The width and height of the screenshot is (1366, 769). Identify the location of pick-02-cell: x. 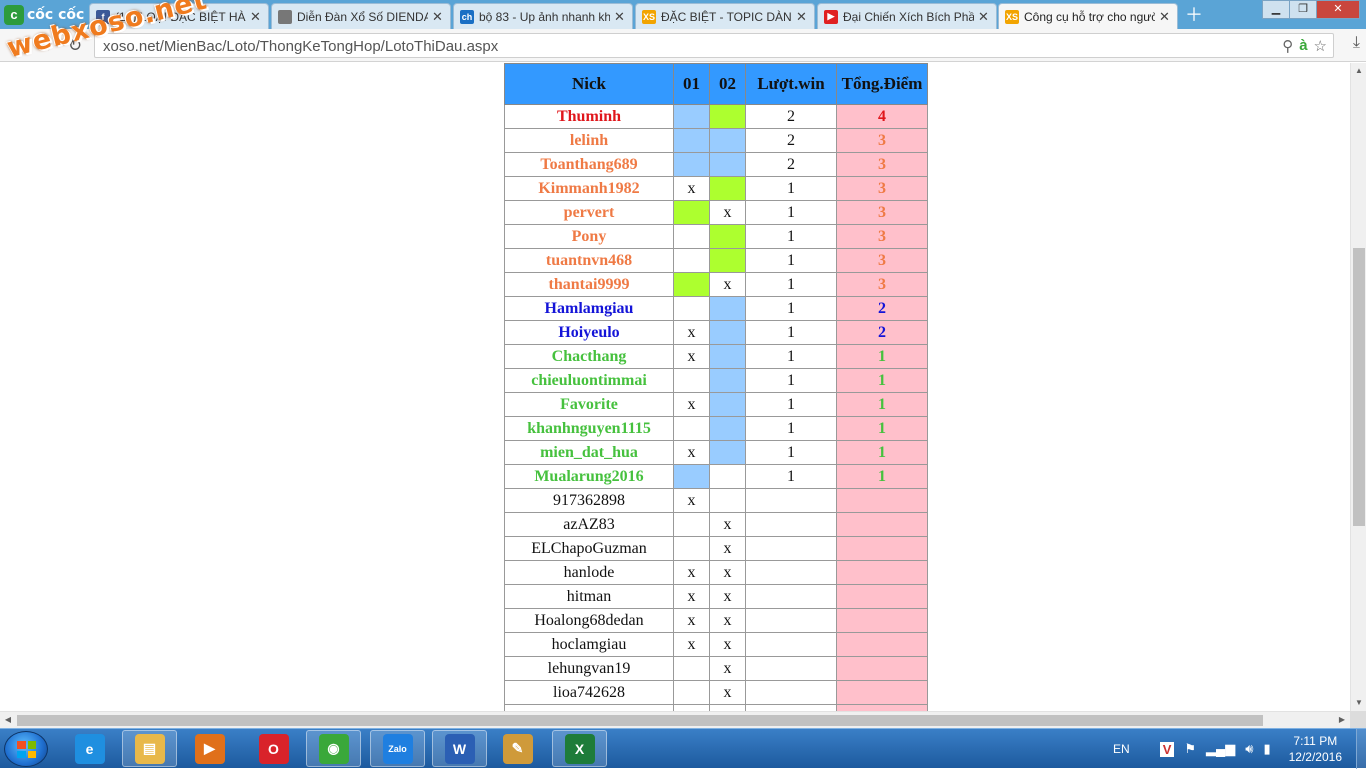
(727, 620).